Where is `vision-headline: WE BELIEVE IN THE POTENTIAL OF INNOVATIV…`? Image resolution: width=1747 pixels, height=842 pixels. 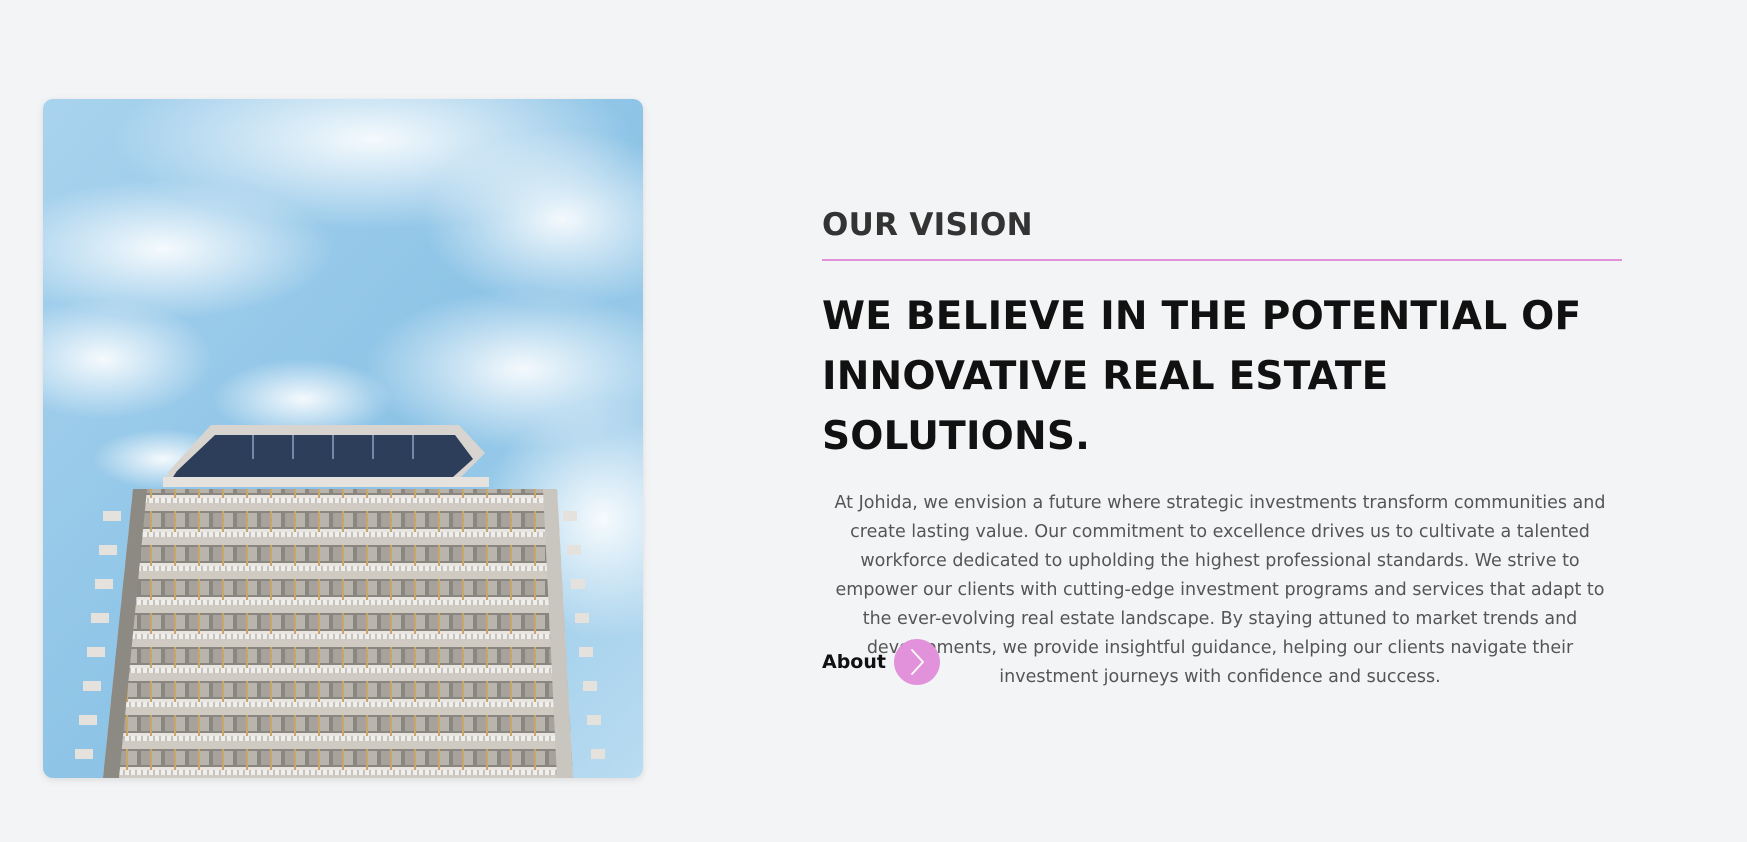 vision-headline: WE BELIEVE IN THE POTENTIAL OF INNOVATIV… is located at coordinates (1202, 376).